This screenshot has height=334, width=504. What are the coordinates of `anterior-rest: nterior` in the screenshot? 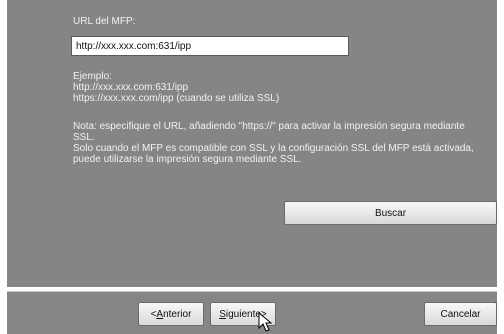 It's located at (177, 314).